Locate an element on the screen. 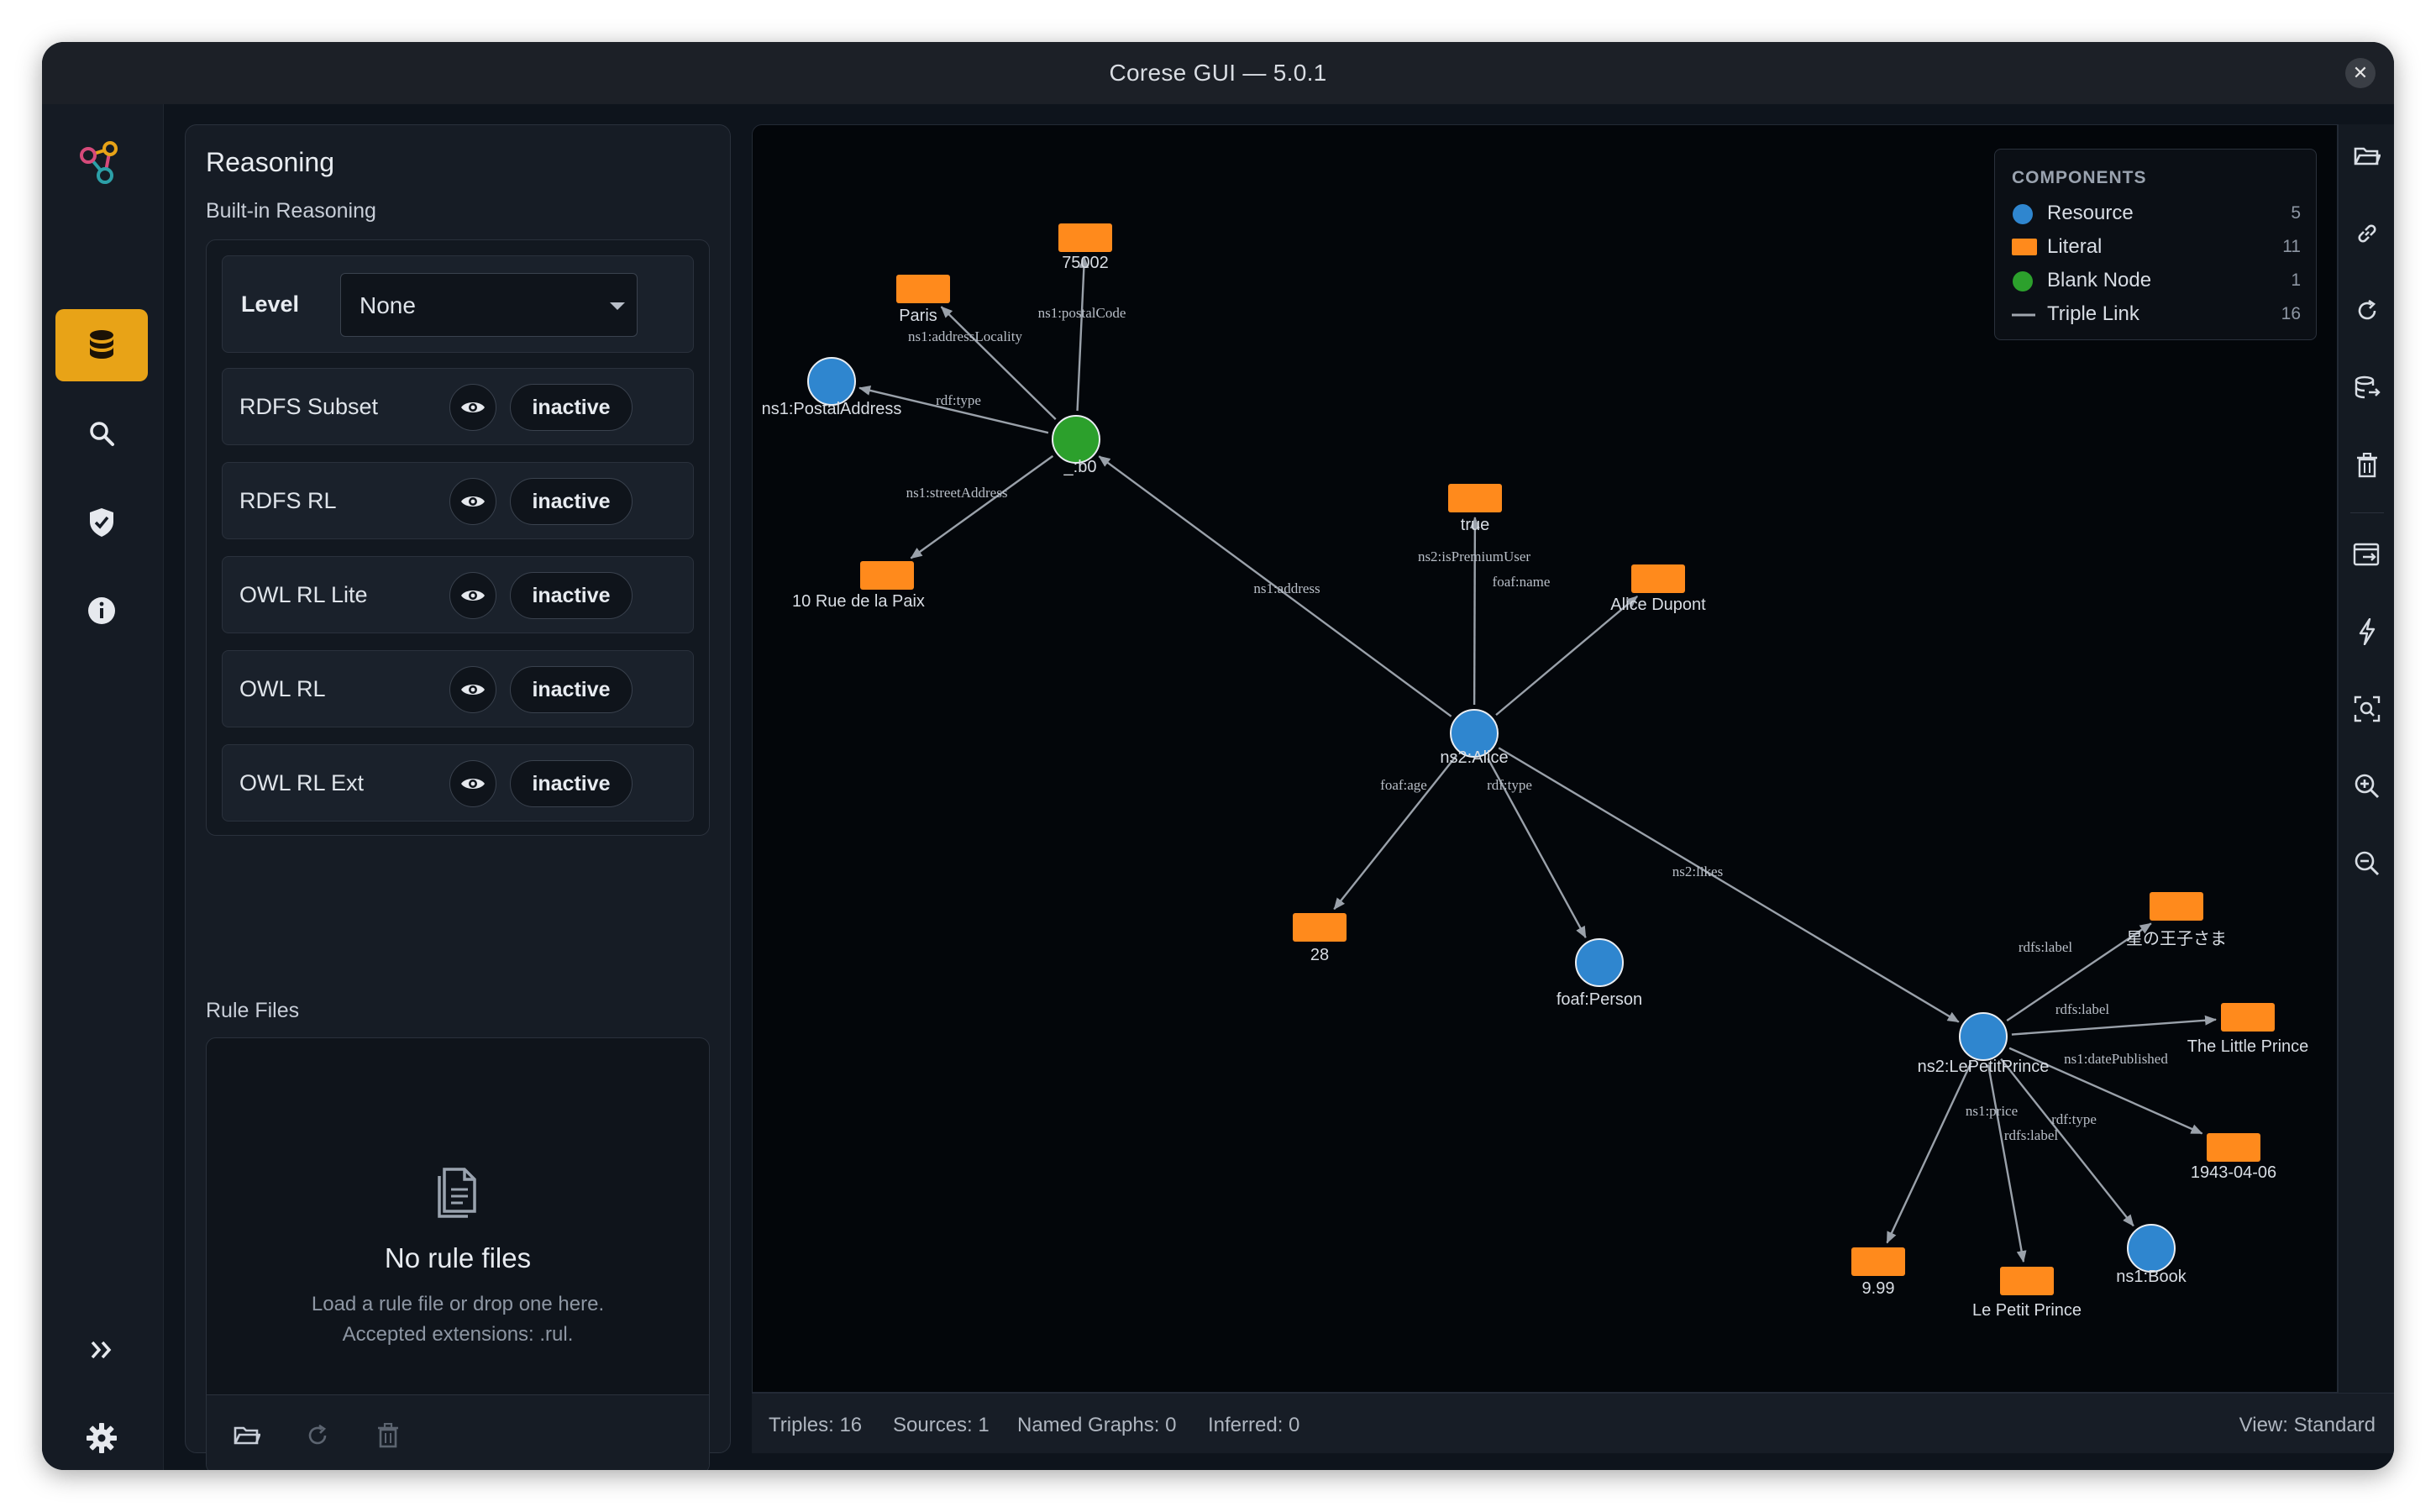  resource-swatch is located at coordinates (2023, 214).